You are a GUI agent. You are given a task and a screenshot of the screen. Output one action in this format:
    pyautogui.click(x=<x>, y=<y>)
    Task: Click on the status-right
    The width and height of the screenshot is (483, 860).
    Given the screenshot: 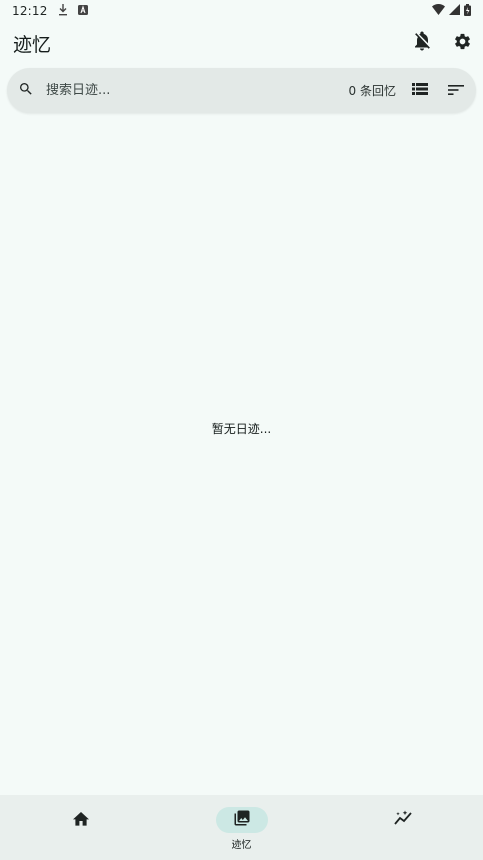 What is the action you would take?
    pyautogui.click(x=451, y=11)
    